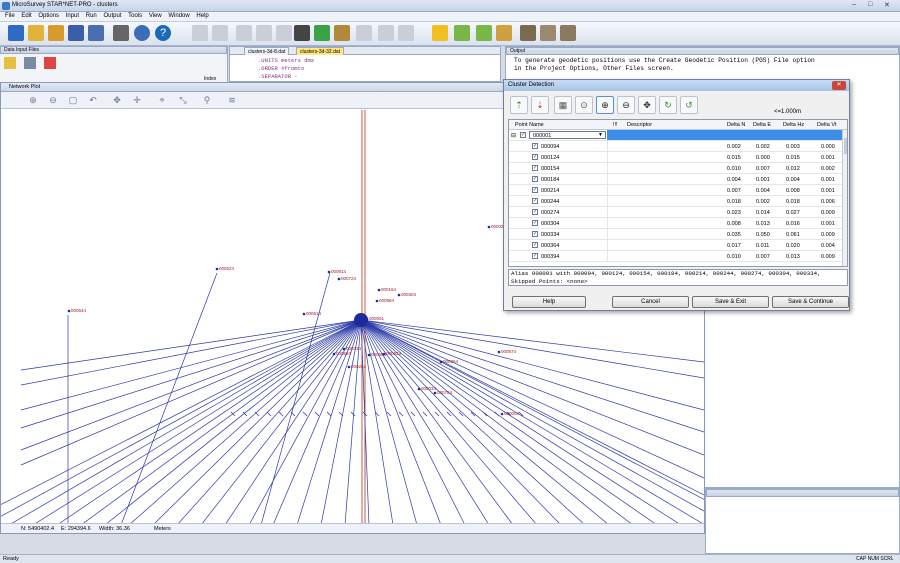 The width and height of the screenshot is (900, 563). I want to click on collapse-all-icon: ⇣, so click(540, 105).